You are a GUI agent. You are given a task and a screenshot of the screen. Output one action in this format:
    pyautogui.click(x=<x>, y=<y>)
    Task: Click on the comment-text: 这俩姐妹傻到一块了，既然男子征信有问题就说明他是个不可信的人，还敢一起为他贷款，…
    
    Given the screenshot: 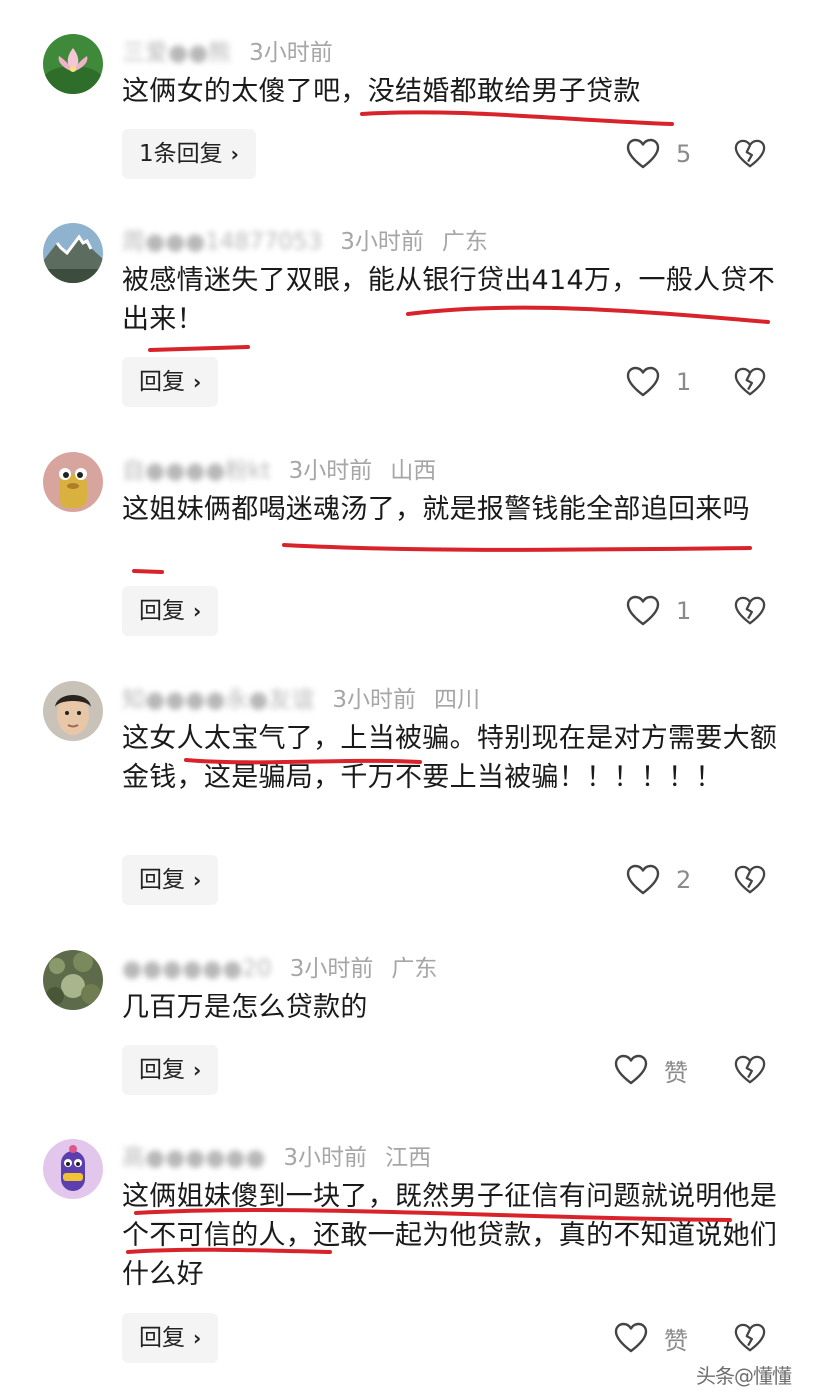 What is the action you would take?
    pyautogui.click(x=450, y=1235)
    